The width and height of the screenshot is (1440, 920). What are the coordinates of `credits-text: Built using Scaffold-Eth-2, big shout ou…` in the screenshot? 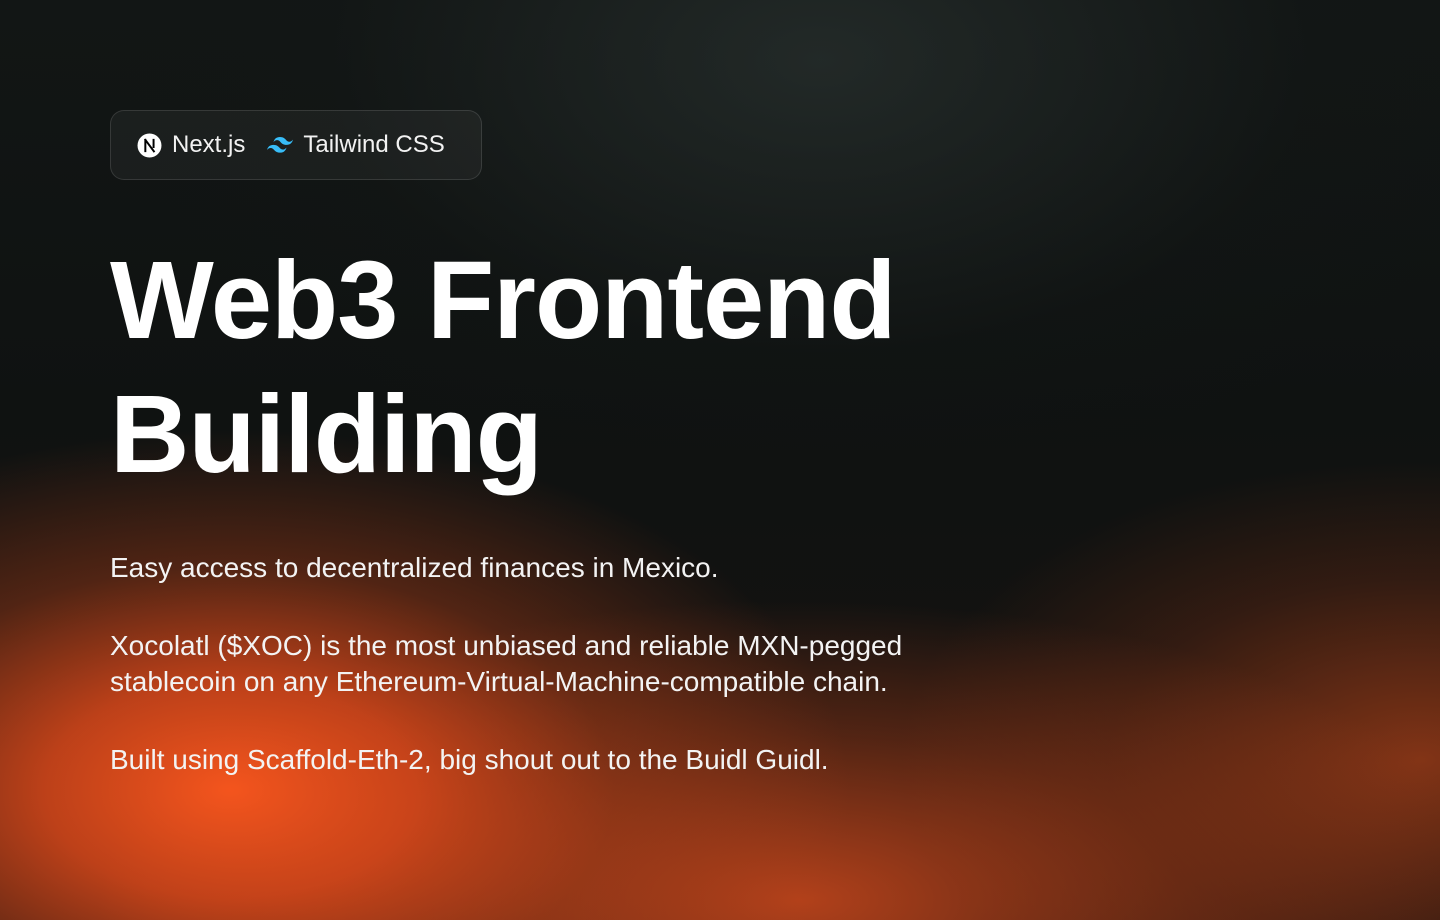 It's located at (469, 759).